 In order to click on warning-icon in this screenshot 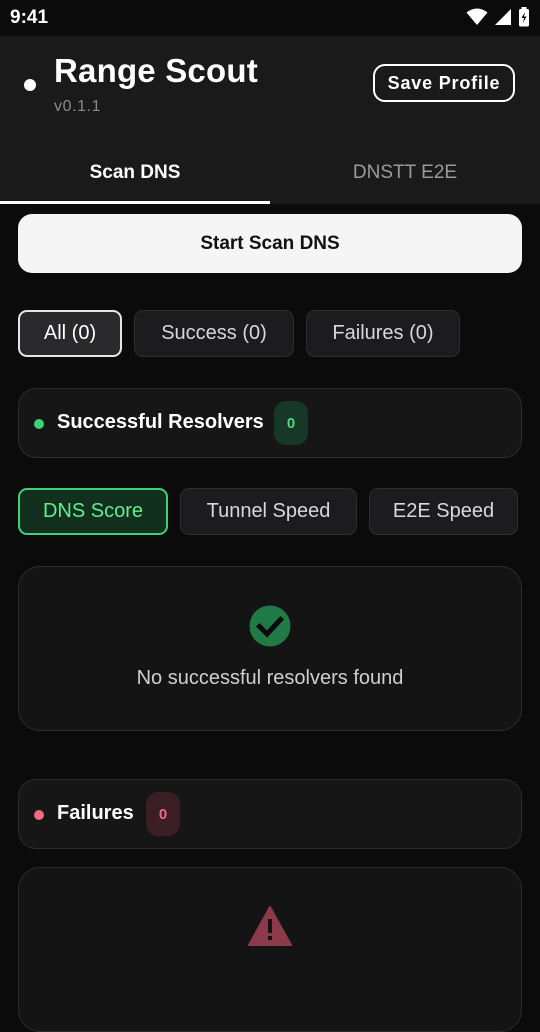, I will do `click(270, 928)`.